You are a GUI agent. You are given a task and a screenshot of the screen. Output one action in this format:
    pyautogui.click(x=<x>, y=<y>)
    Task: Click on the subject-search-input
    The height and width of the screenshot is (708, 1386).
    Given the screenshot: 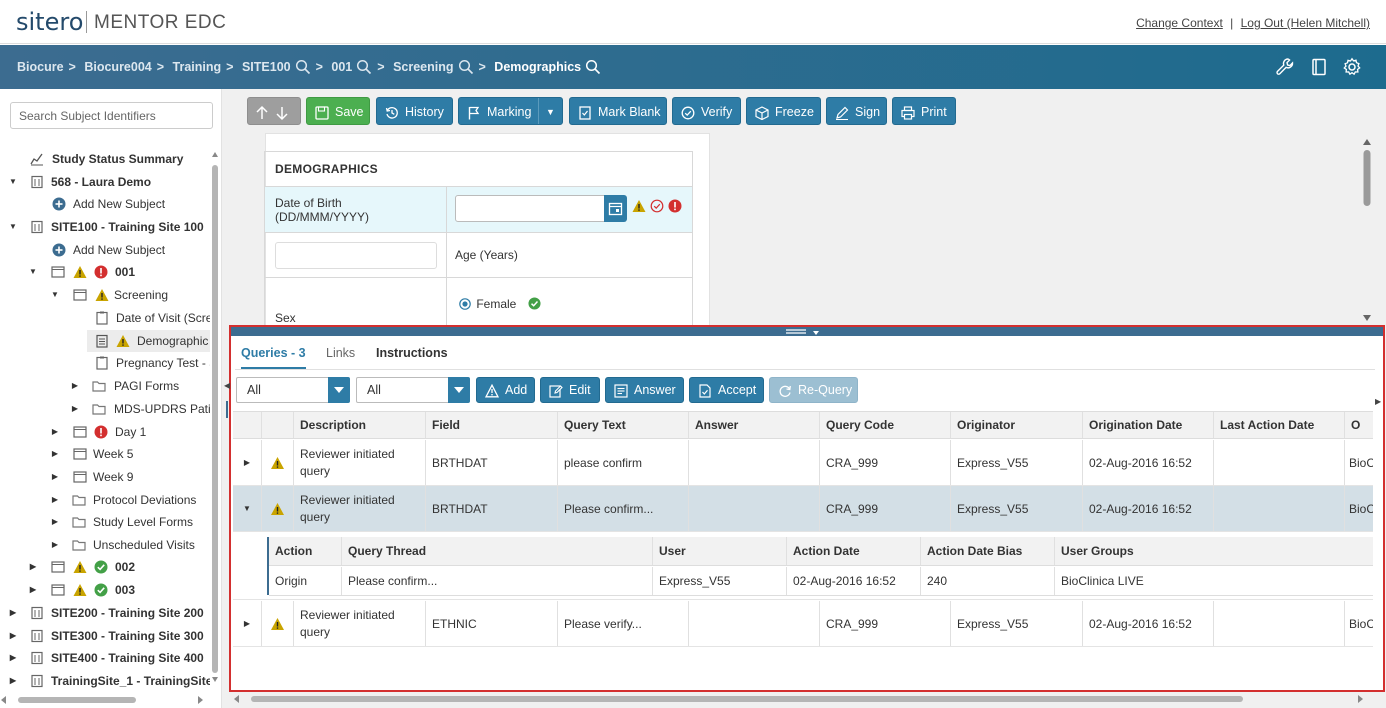 What is the action you would take?
    pyautogui.click(x=111, y=115)
    